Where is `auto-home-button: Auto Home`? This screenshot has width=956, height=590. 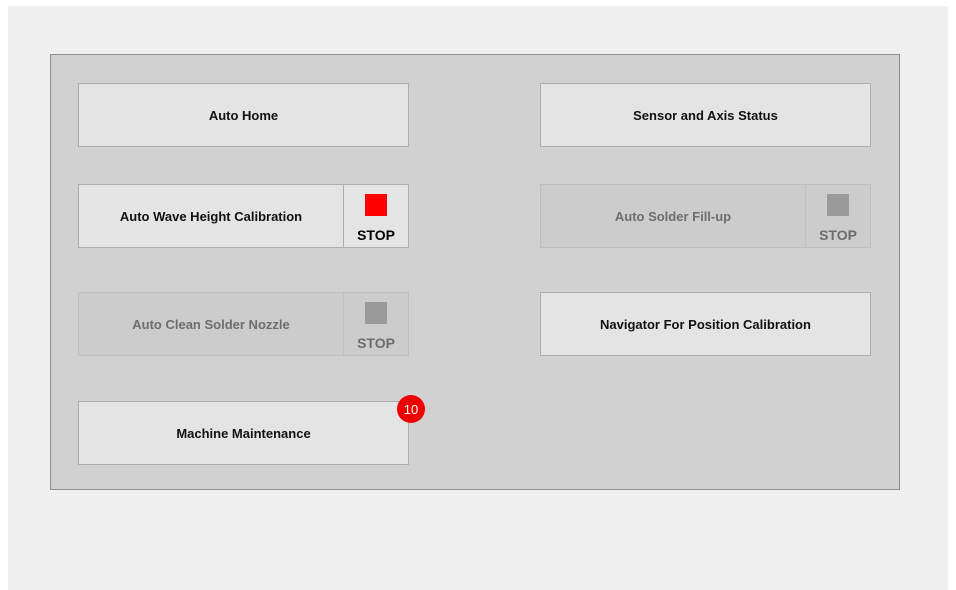
auto-home-button: Auto Home is located at coordinates (243, 115).